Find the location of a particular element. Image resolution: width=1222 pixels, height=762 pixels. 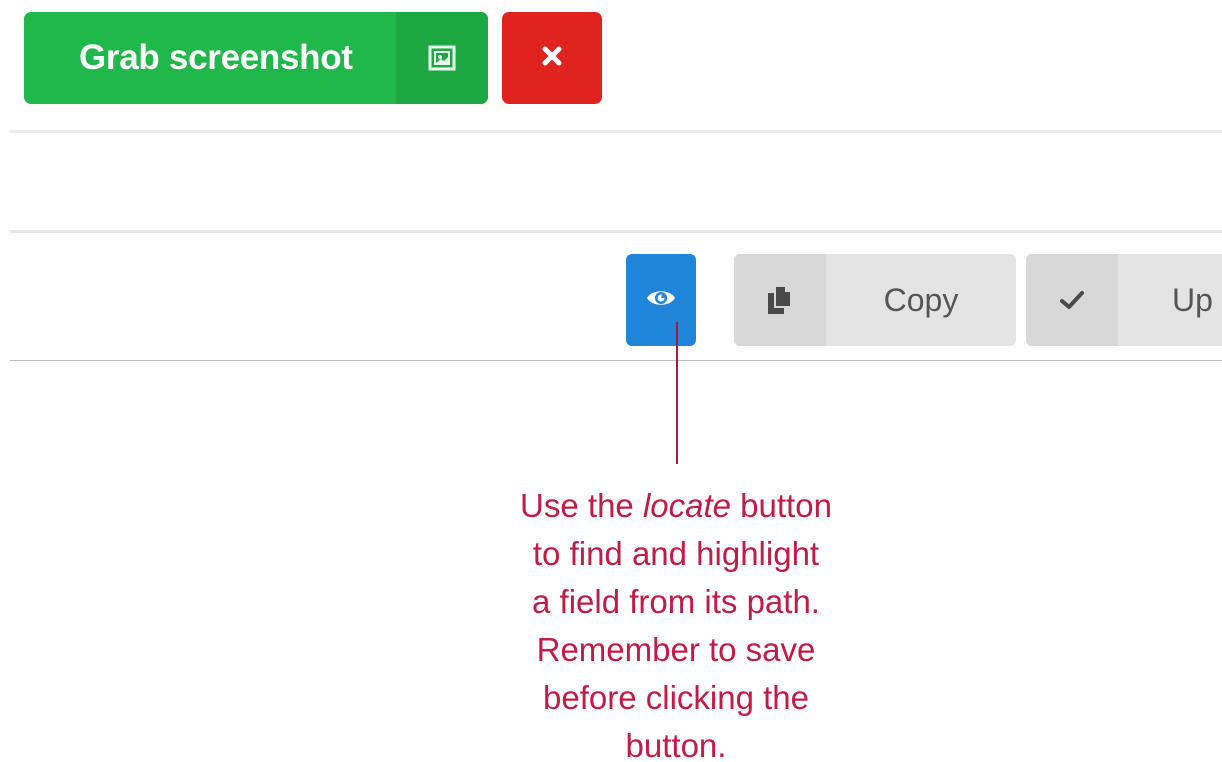

annotation-emphasis: locate is located at coordinates (687, 505).